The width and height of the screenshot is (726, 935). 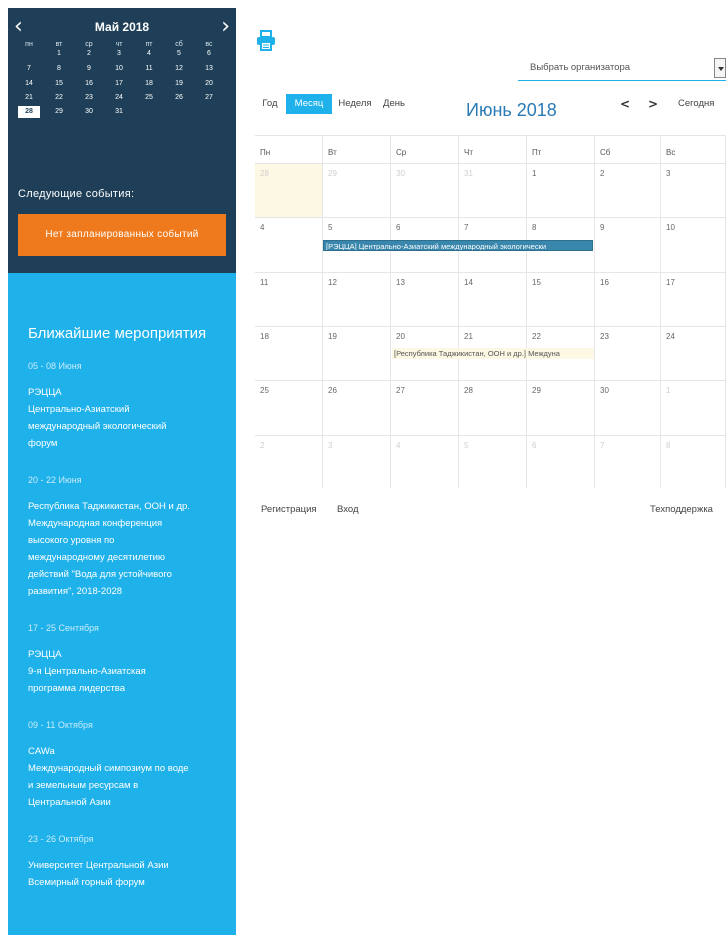 I want to click on day-cell: 17, so click(x=693, y=299).